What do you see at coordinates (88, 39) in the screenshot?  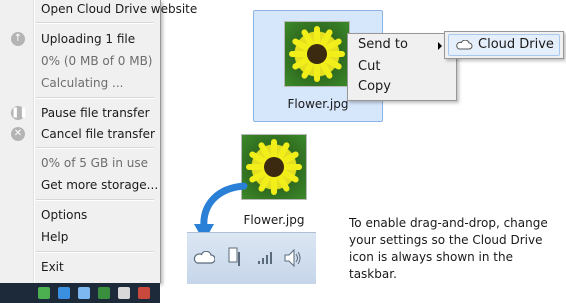 I see `uploading-status-item: Uploading 1 file` at bounding box center [88, 39].